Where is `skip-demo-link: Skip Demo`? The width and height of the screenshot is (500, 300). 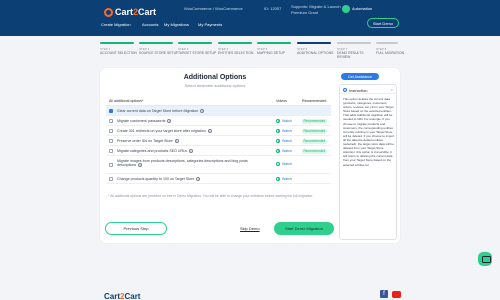
skip-demo-link: Skip Demo is located at coordinates (250, 228).